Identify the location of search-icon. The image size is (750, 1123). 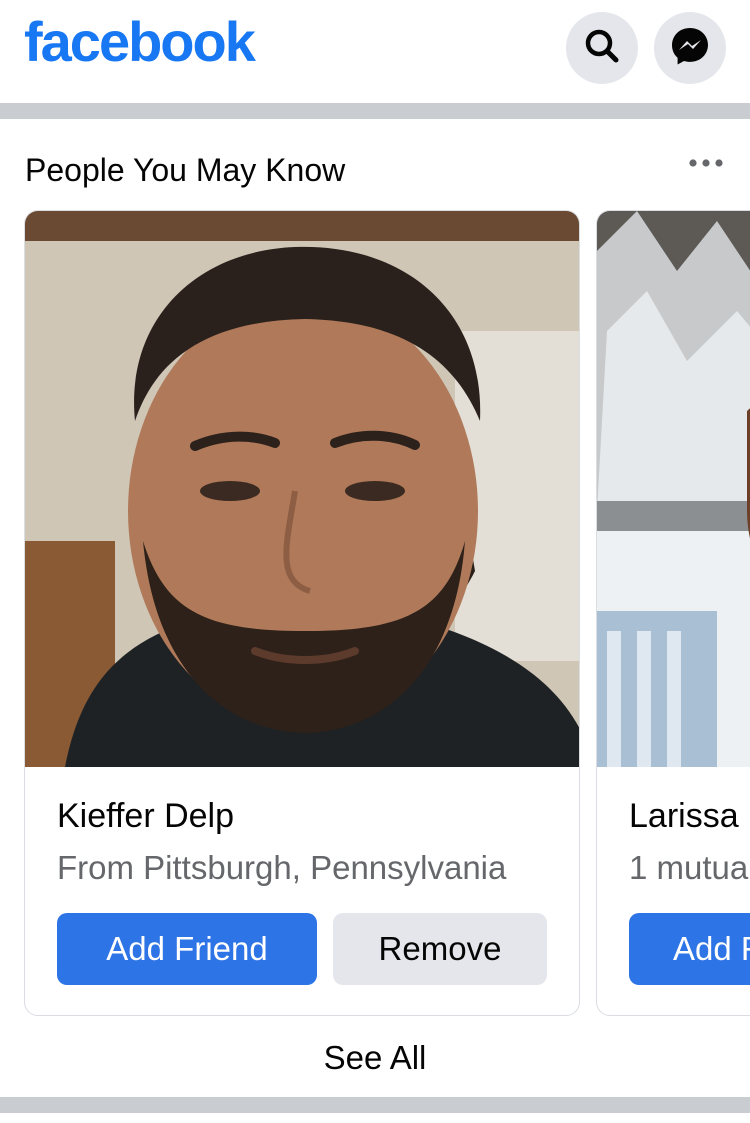
(602, 48).